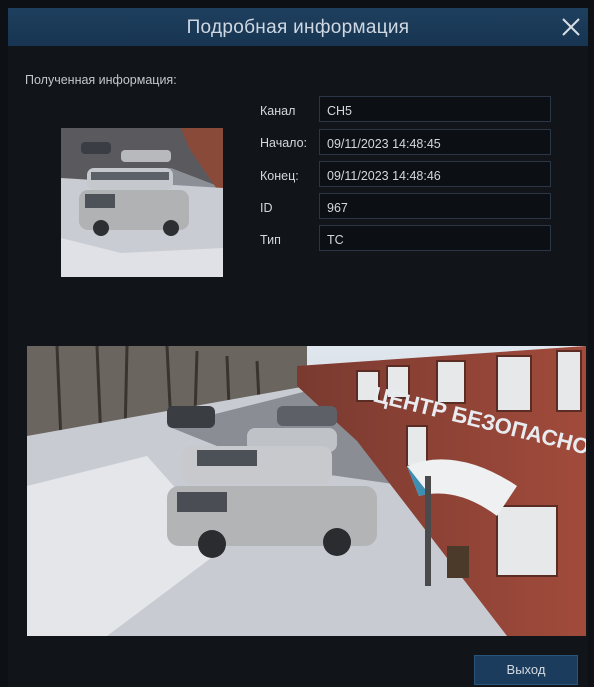 The width and height of the screenshot is (594, 687). Describe the element at coordinates (435, 174) in the screenshot. I see `field-value: 09/11/2023 14:48:46` at that location.